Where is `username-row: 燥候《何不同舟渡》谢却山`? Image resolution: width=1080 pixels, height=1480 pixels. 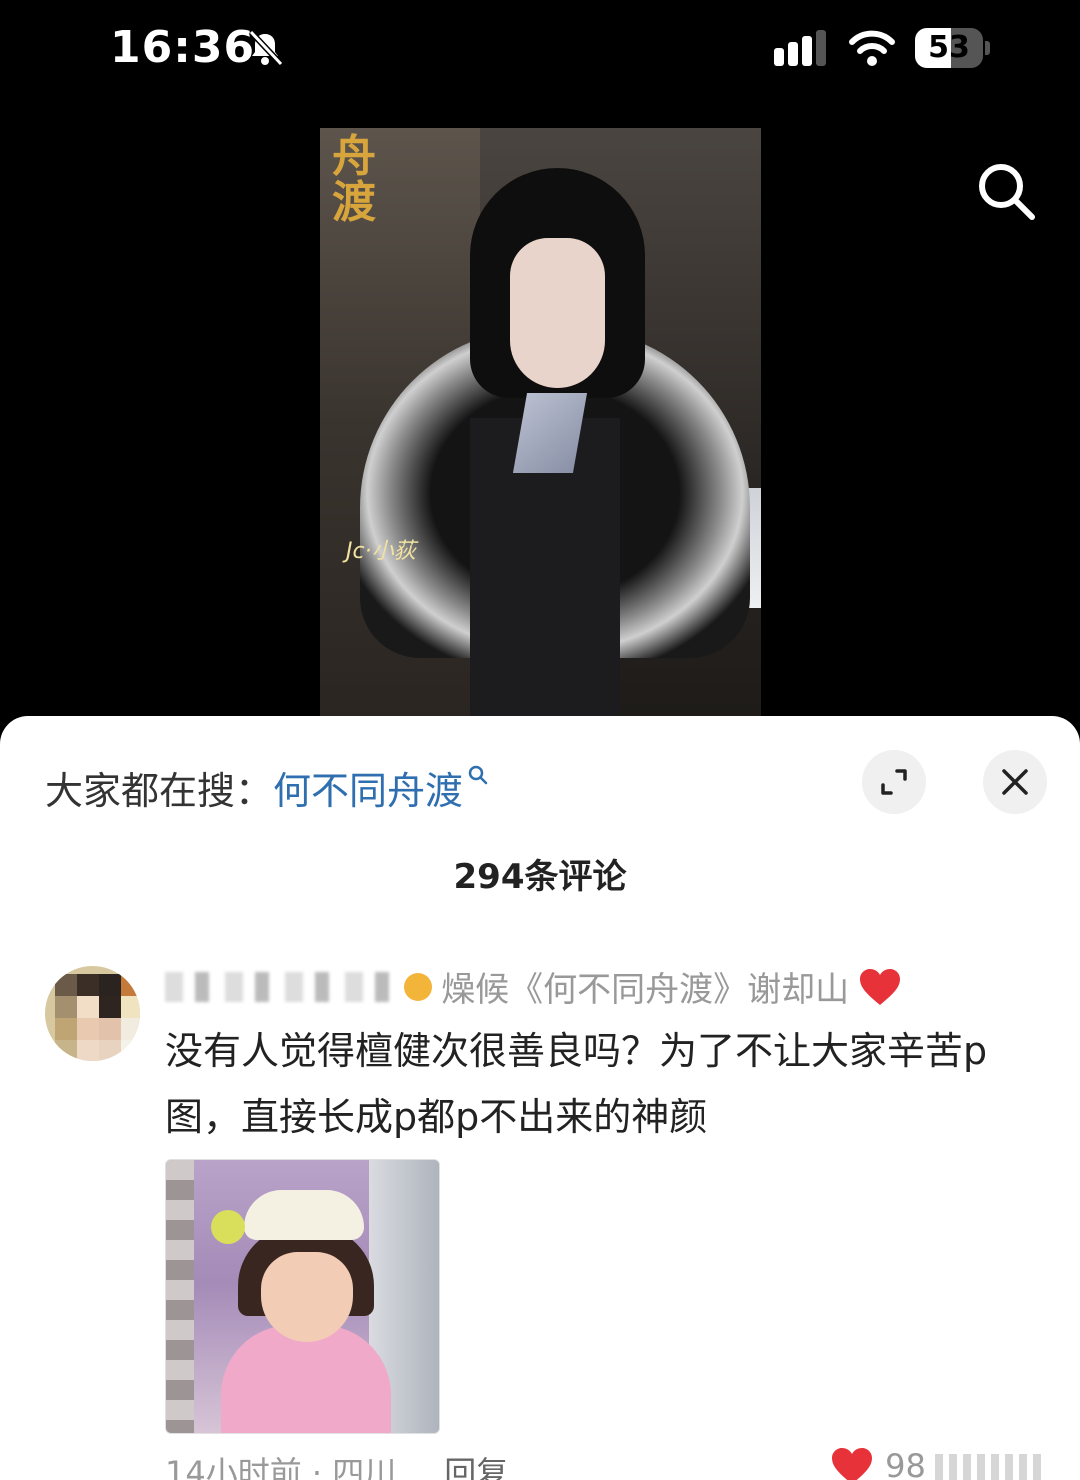 username-row: 燥候《何不同舟渡》谢却山 is located at coordinates (533, 986).